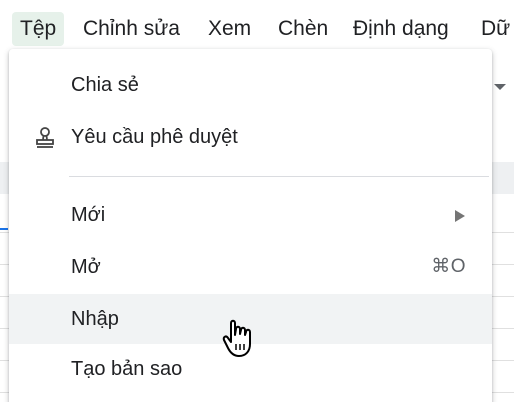 The width and height of the screenshot is (514, 402). What do you see at coordinates (105, 85) in the screenshot?
I see `menu-item-label: Chia sẻ` at bounding box center [105, 85].